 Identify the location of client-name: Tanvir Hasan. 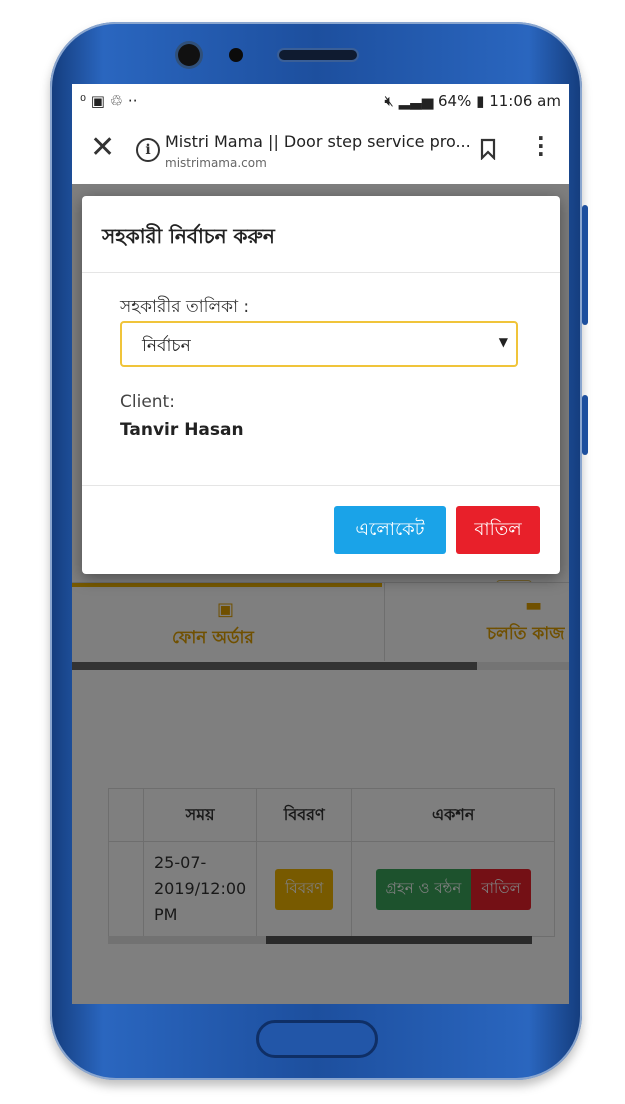
(182, 430).